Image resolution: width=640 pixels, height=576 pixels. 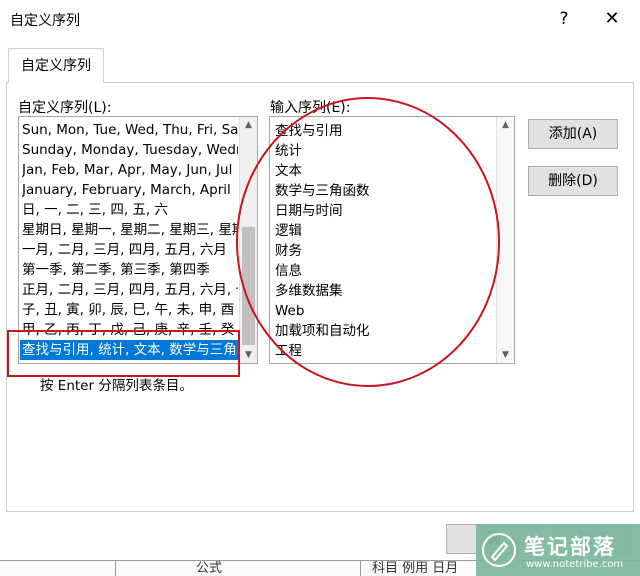 What do you see at coordinates (130, 290) in the screenshot?
I see `list-item: 正月, 二月, 三月, 四月, 五月, 六月, 七月` at bounding box center [130, 290].